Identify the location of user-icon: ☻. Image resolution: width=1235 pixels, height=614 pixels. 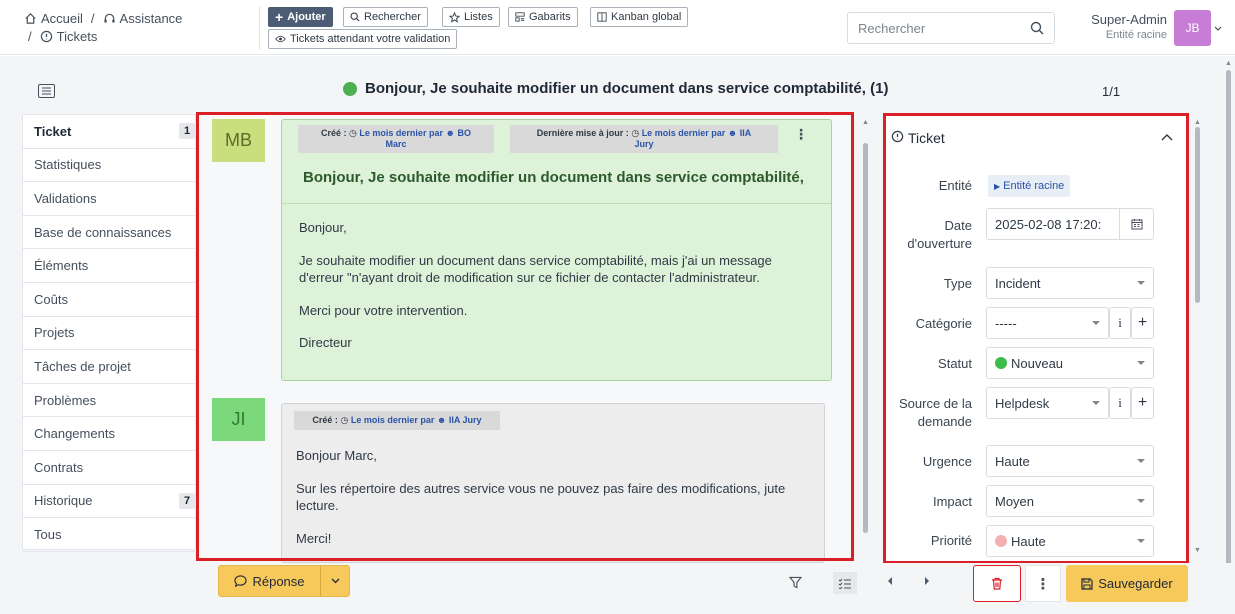
(441, 420).